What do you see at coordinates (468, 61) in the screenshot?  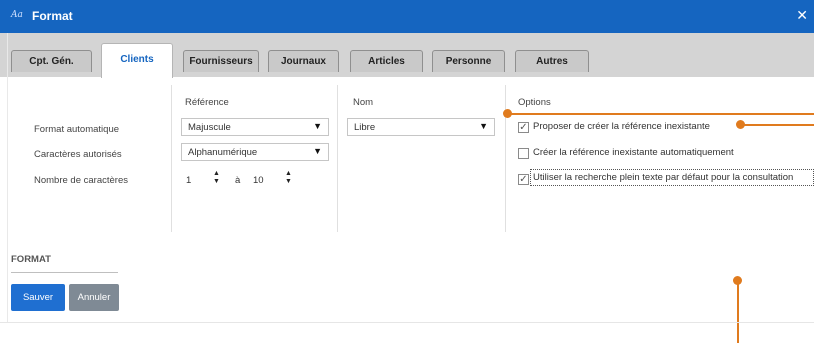 I see `tab-personne: Personne` at bounding box center [468, 61].